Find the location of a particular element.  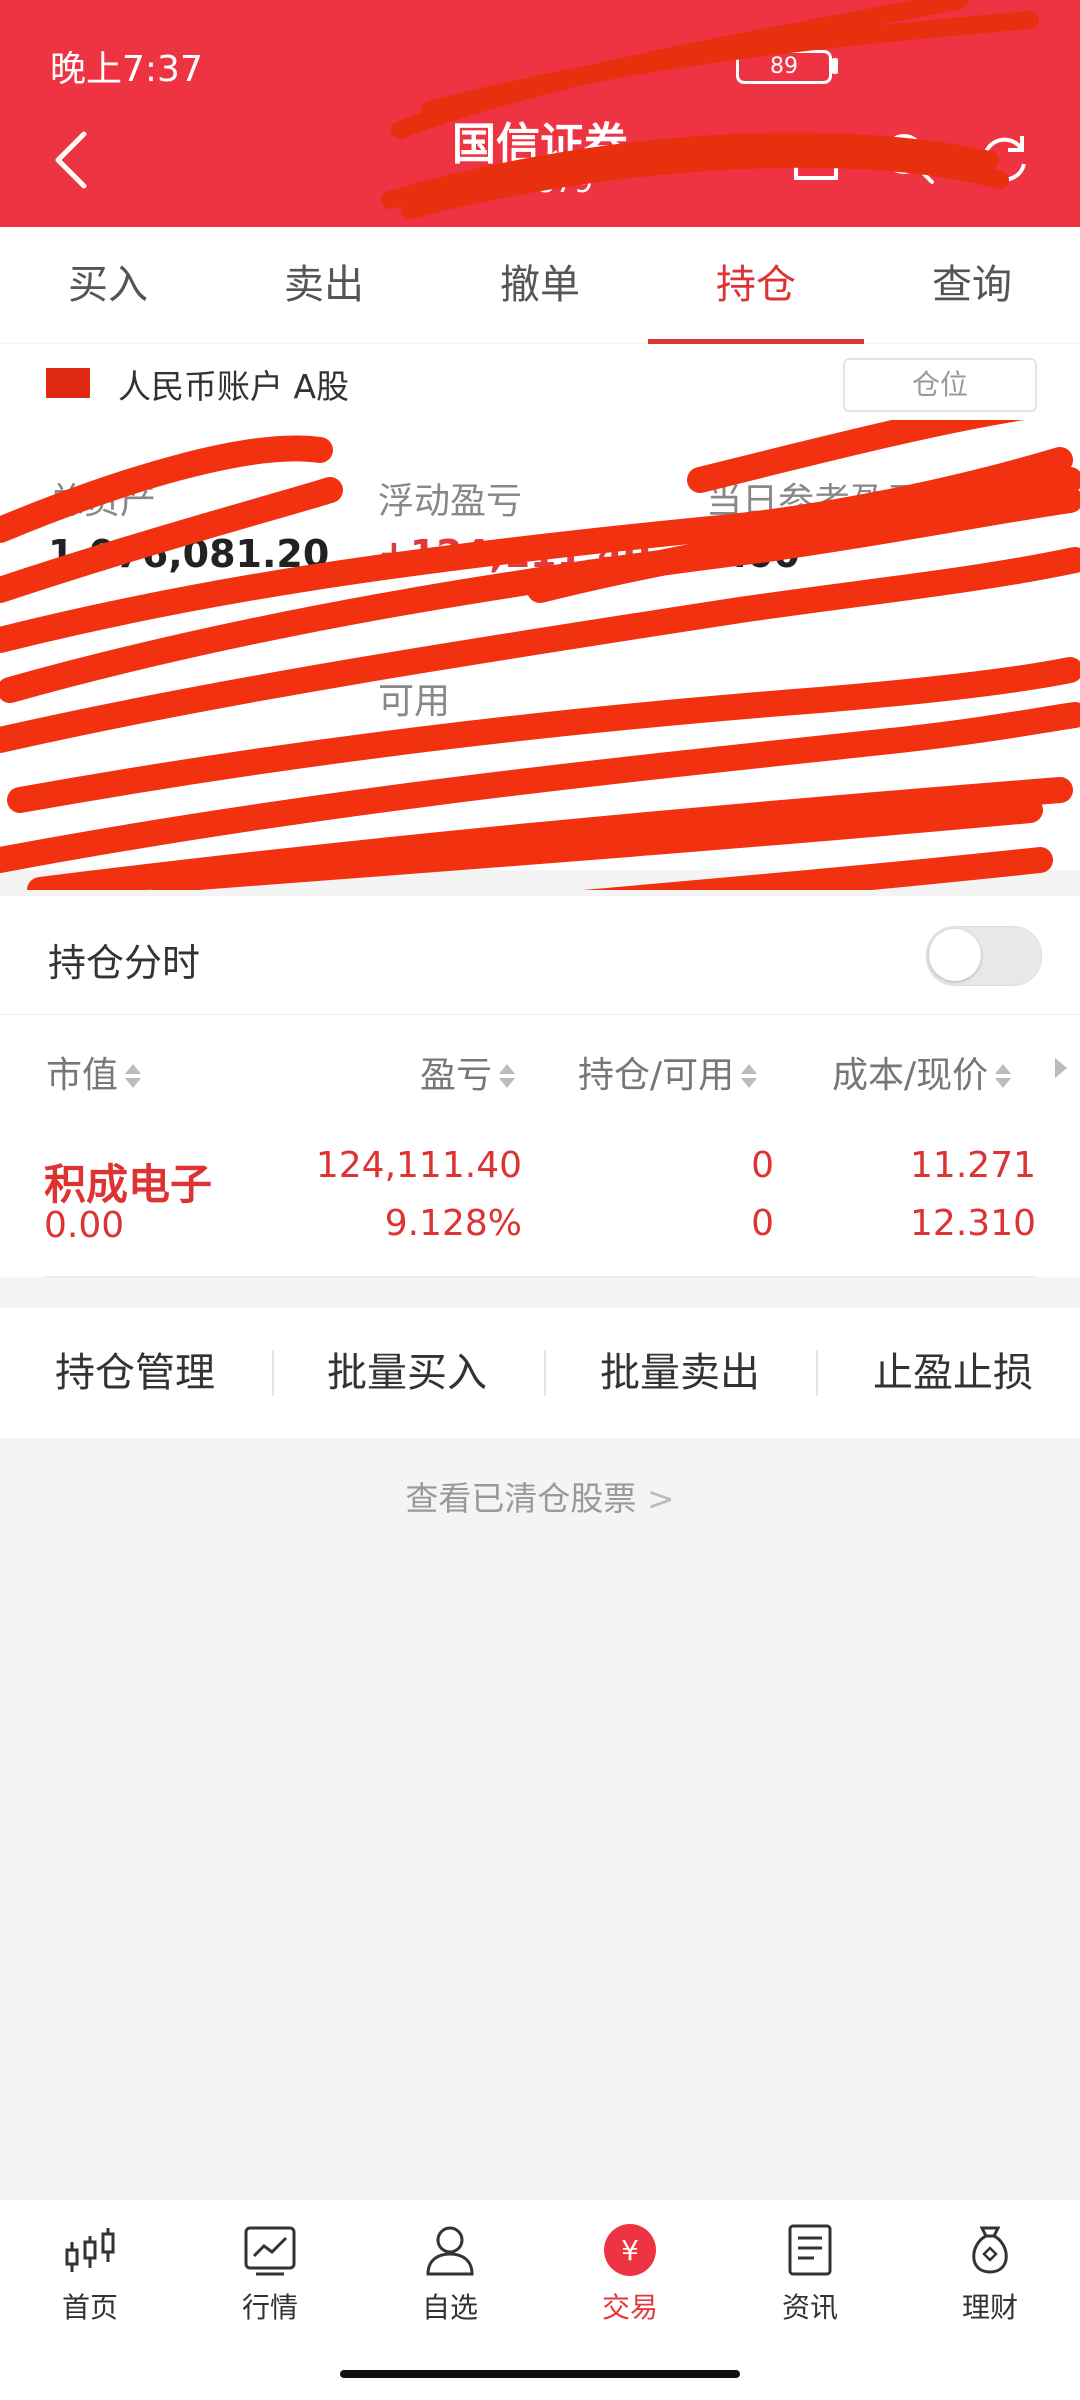

market-value: 0.00 is located at coordinates (84, 1225).